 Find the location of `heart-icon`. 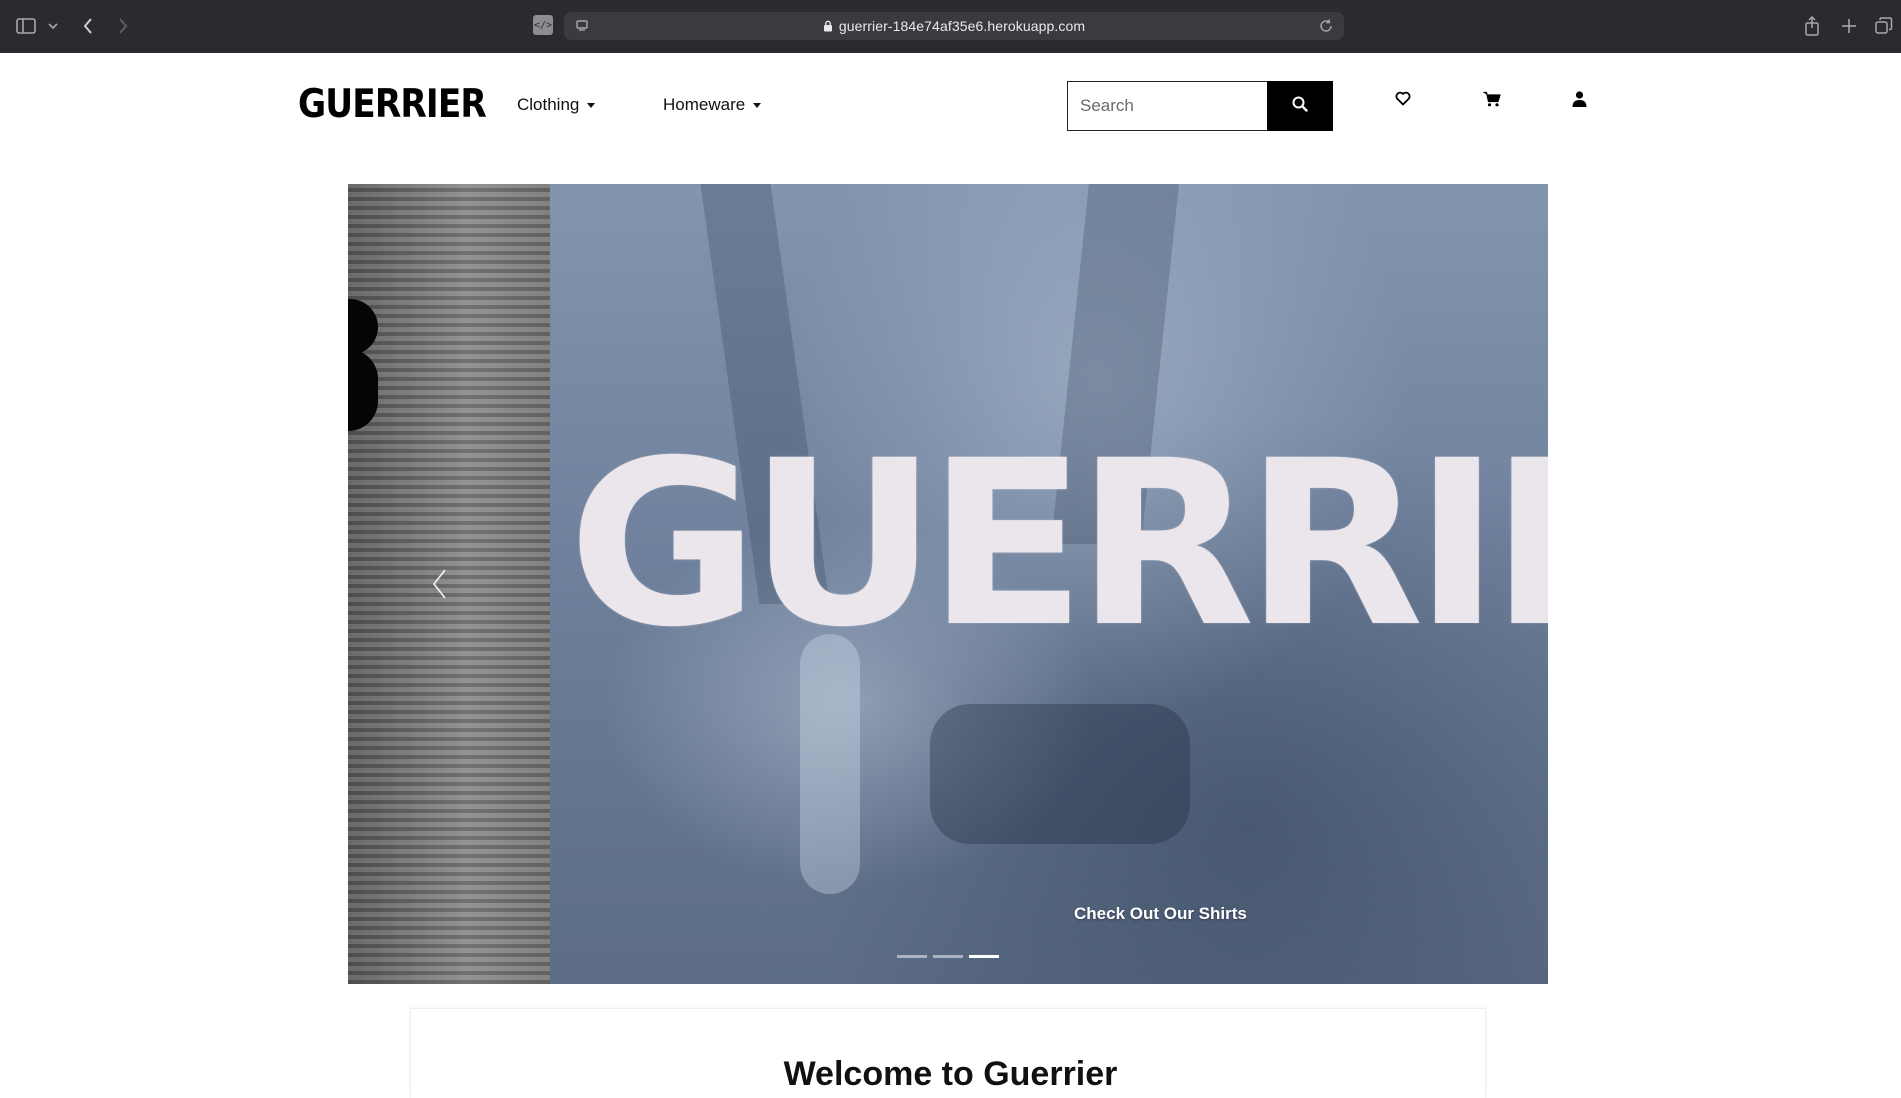

heart-icon is located at coordinates (1403, 101).